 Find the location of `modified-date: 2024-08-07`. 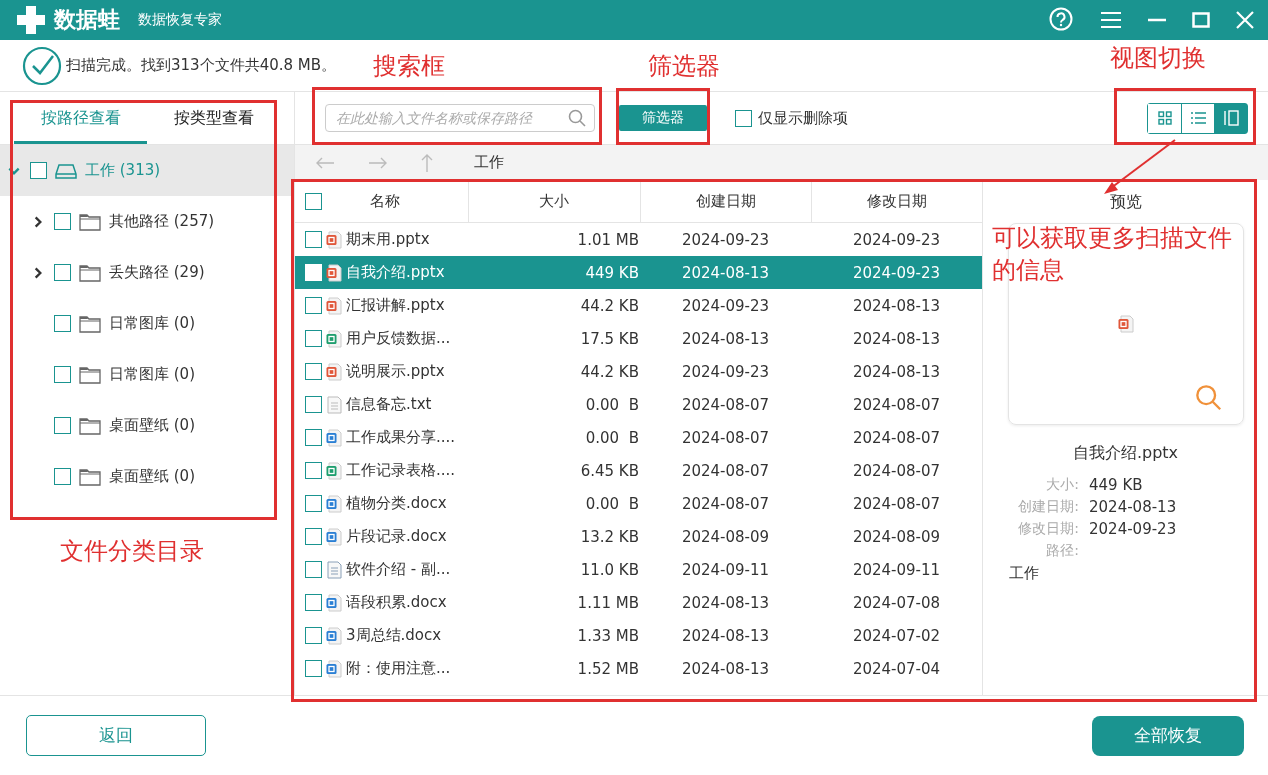

modified-date: 2024-08-07 is located at coordinates (896, 437).